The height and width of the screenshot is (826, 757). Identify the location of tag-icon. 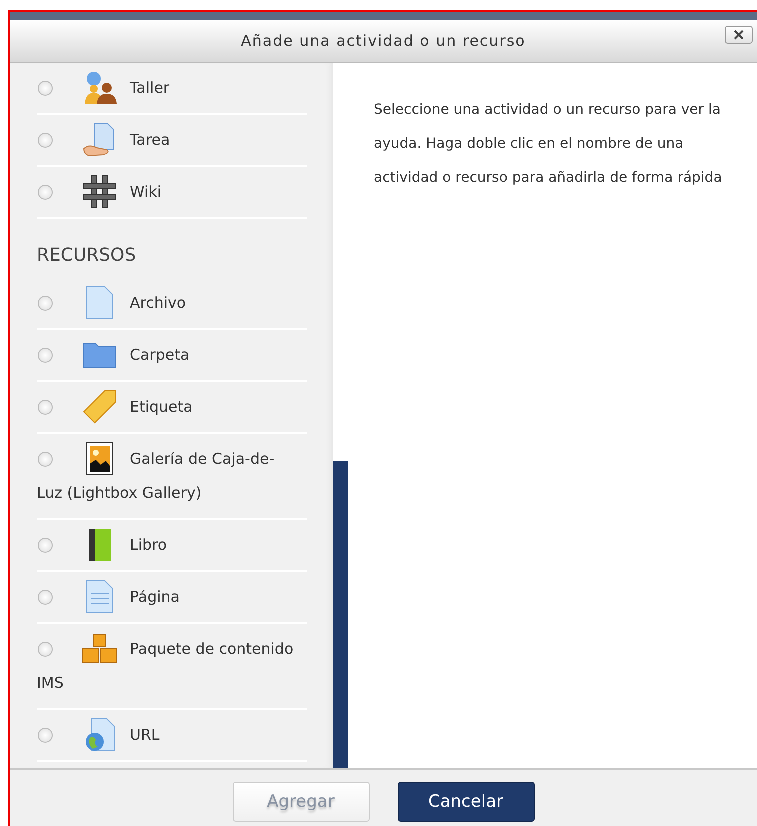
(100, 407).